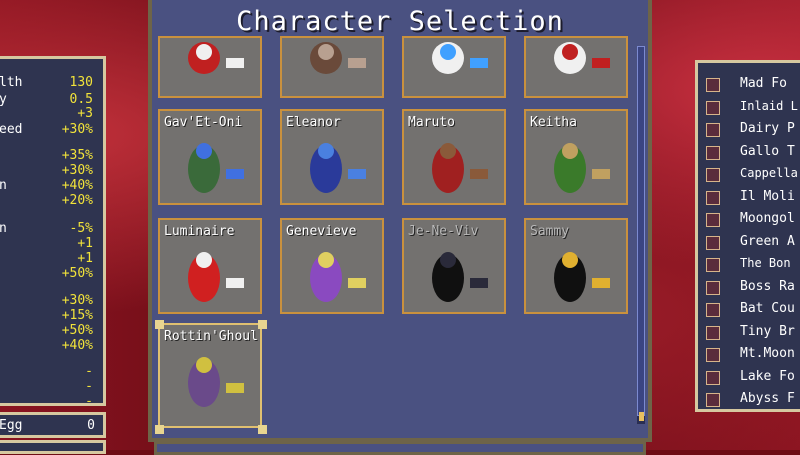 The image size is (800, 455). I want to click on stat-value: +3, so click(85, 113).